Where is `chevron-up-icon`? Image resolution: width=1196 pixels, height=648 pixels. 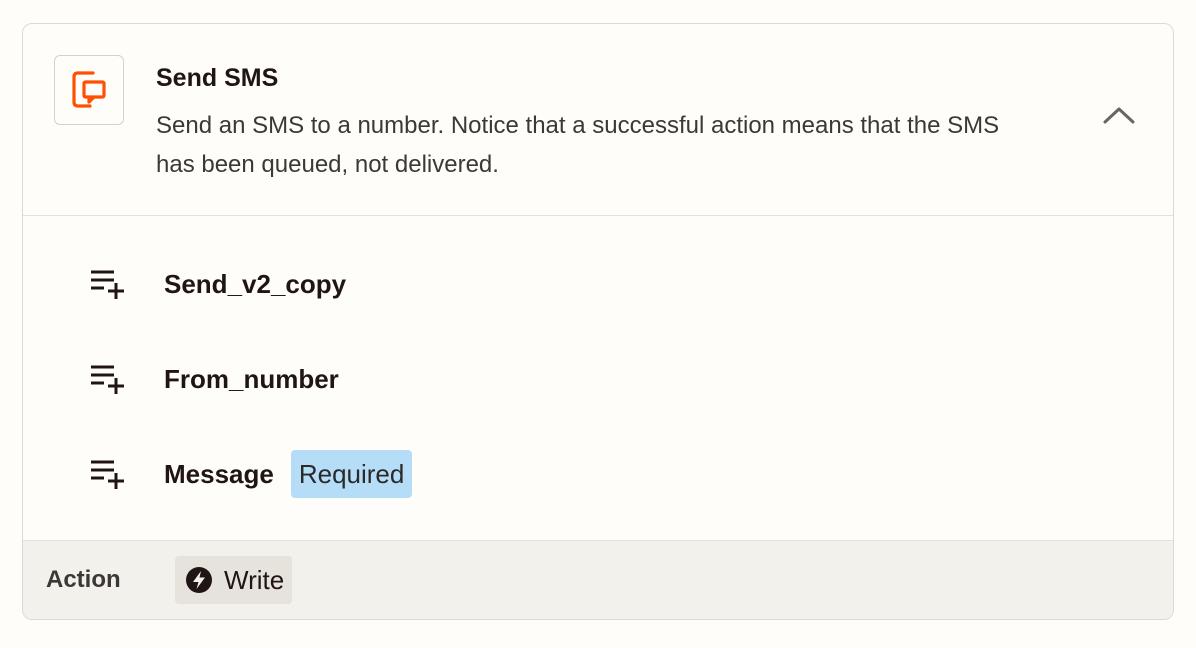 chevron-up-icon is located at coordinates (1119, 115).